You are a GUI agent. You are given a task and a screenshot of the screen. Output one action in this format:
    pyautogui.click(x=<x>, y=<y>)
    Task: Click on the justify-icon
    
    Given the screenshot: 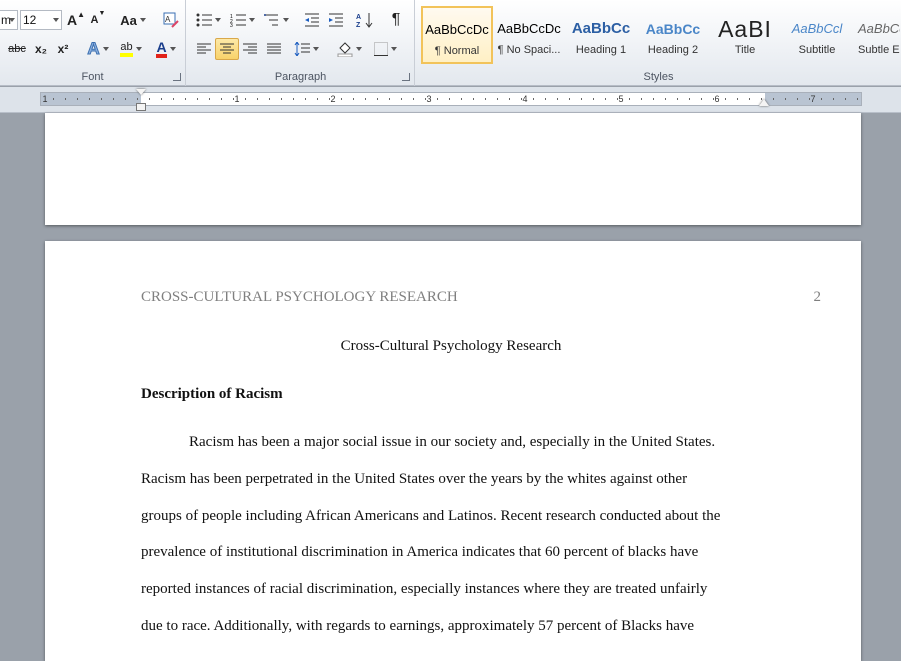 What is the action you would take?
    pyautogui.click(x=274, y=48)
    